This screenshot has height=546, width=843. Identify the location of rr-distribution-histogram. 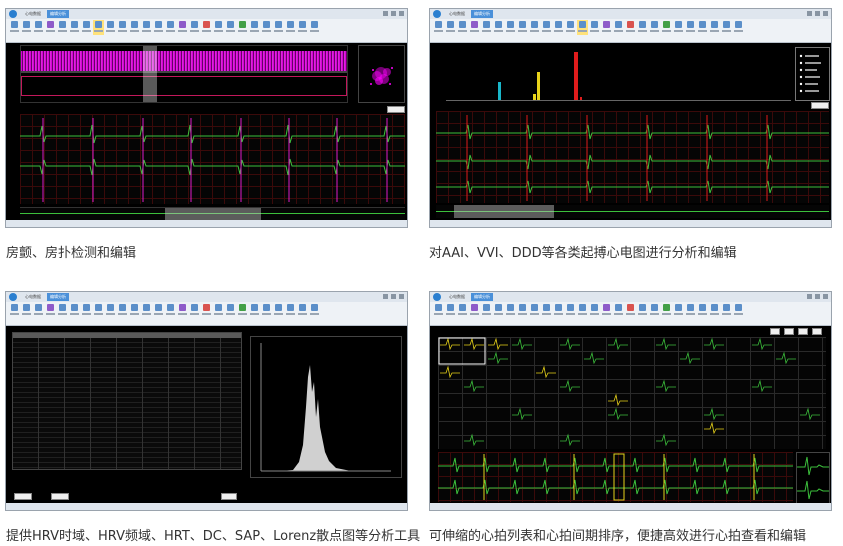
(326, 407).